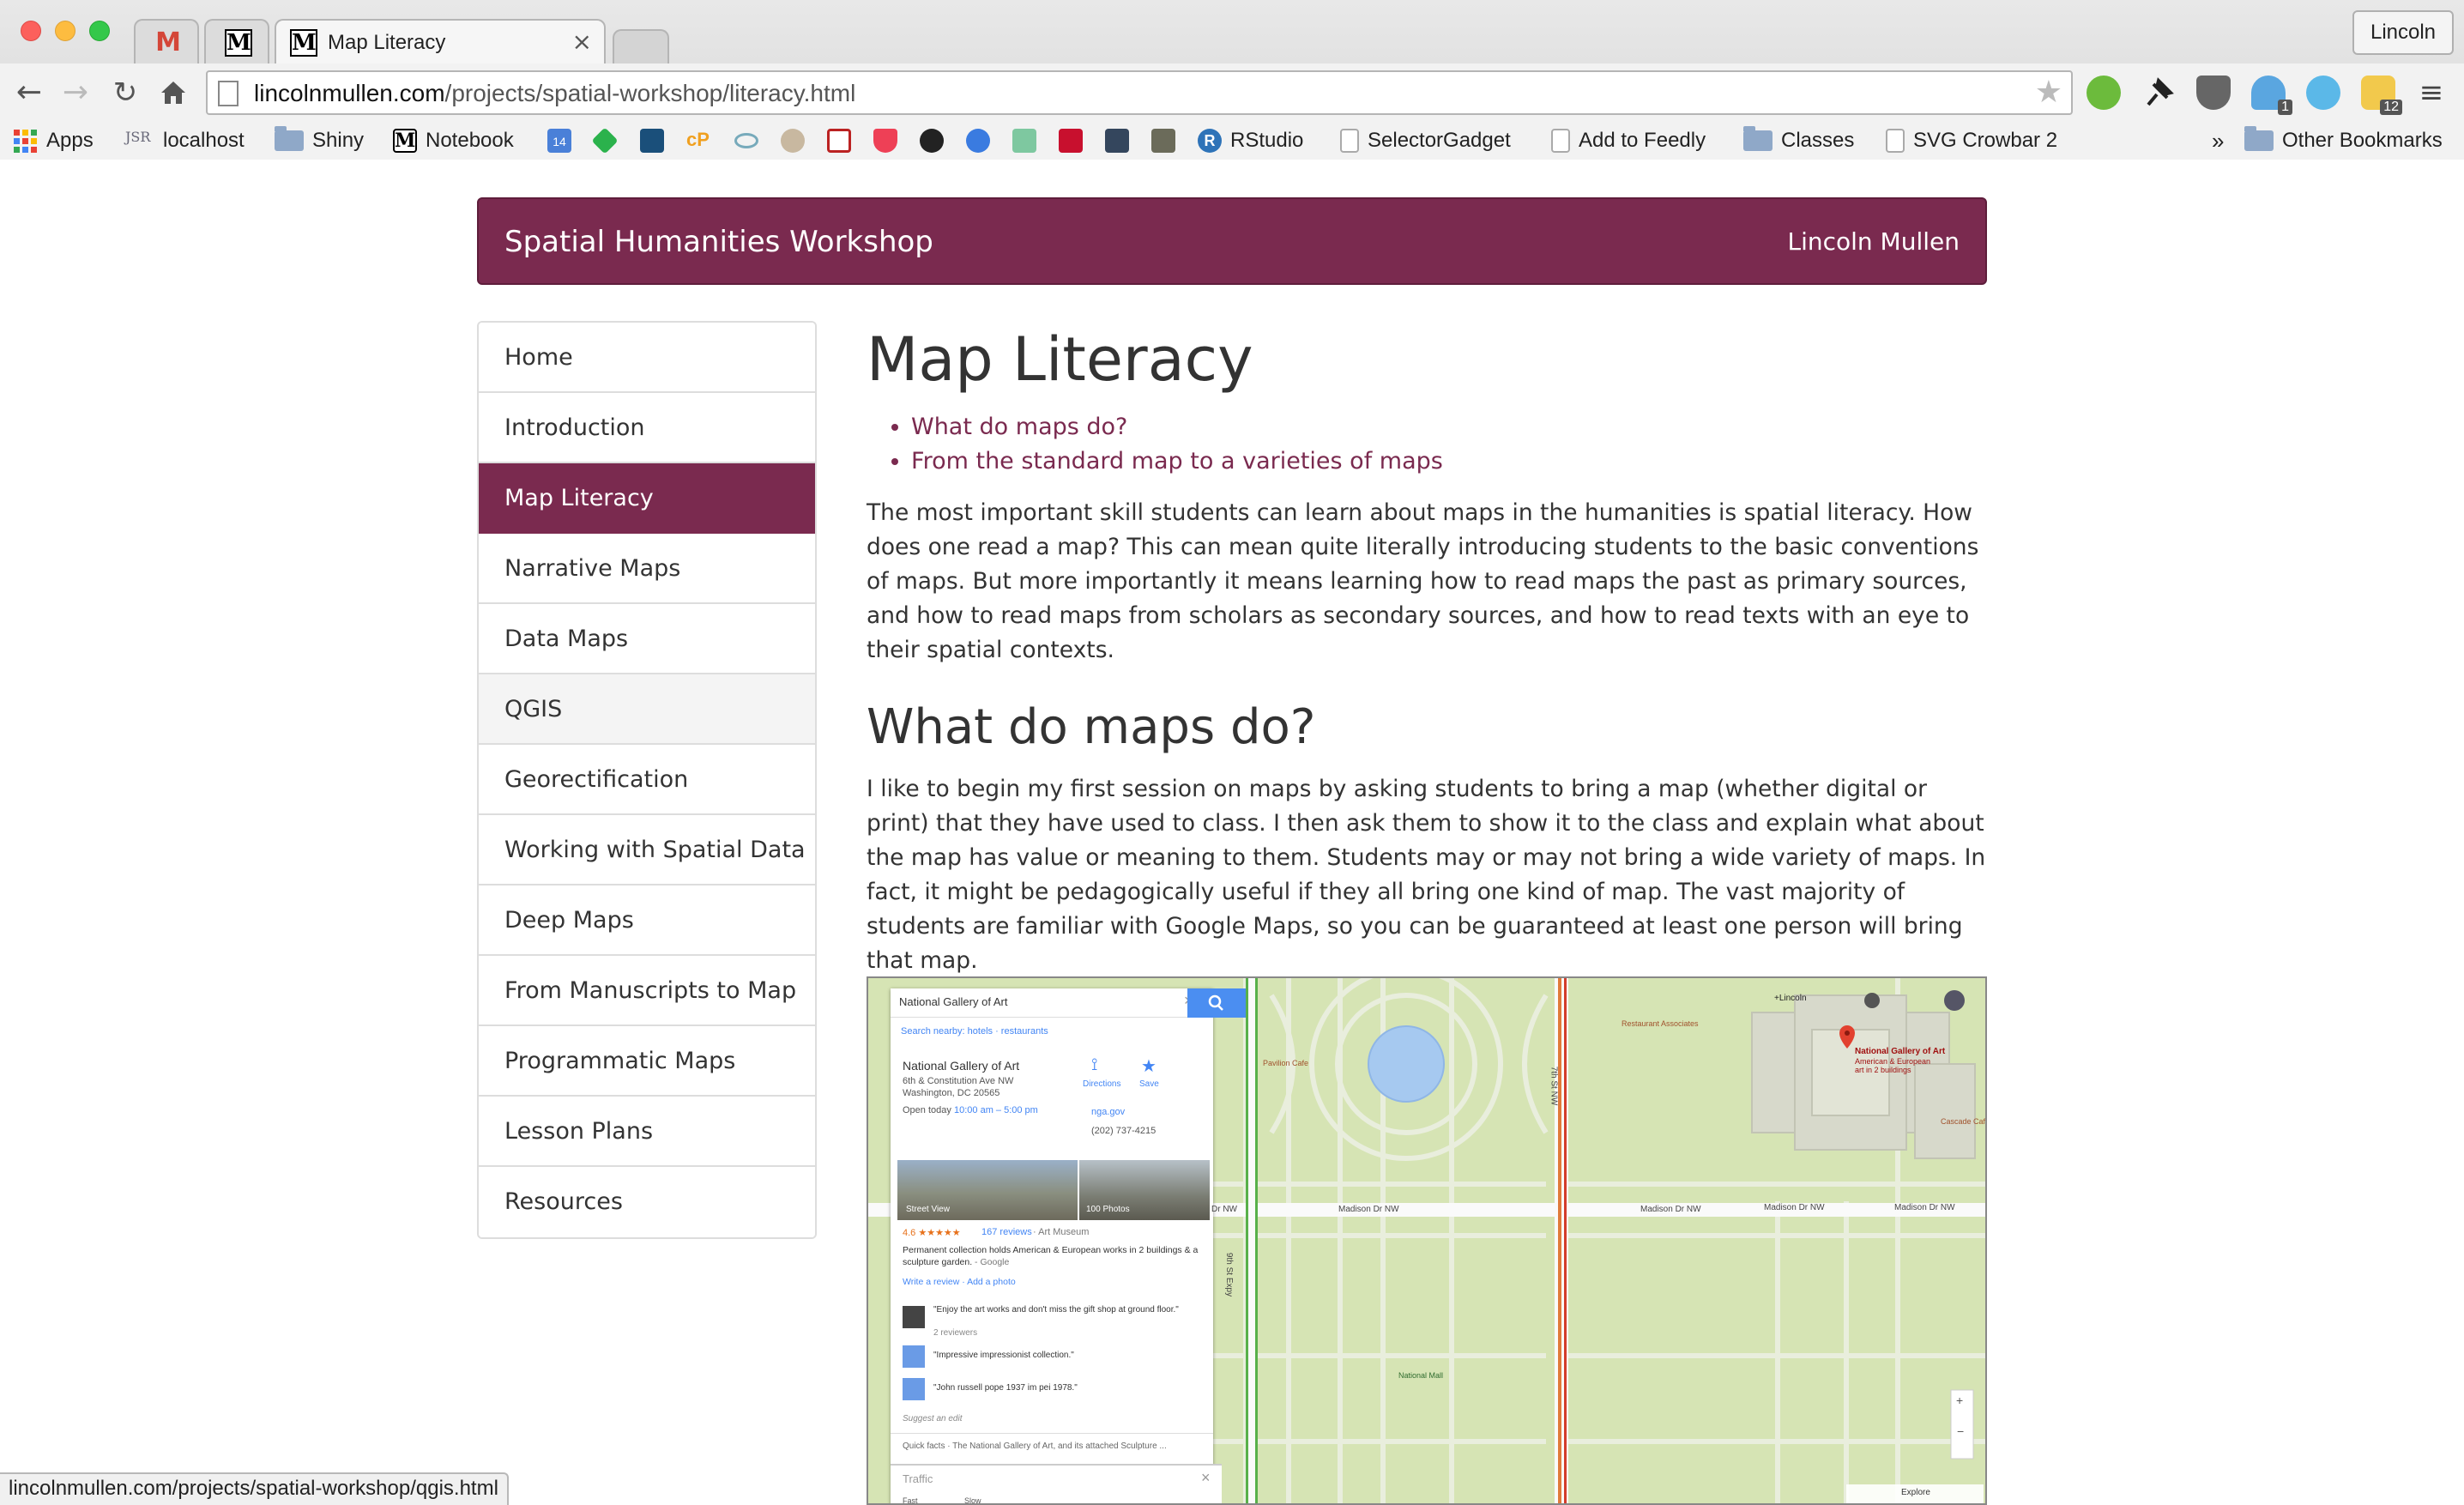  Describe the element at coordinates (1895, 141) in the screenshot. I see `page-icon` at that location.